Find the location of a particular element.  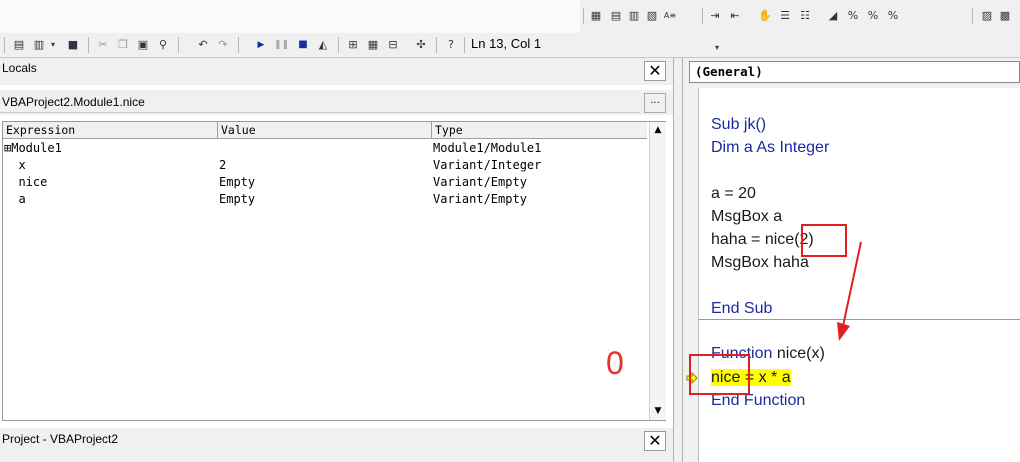

locals-grid-header: Expression Value Type is located at coordinates (325, 130).